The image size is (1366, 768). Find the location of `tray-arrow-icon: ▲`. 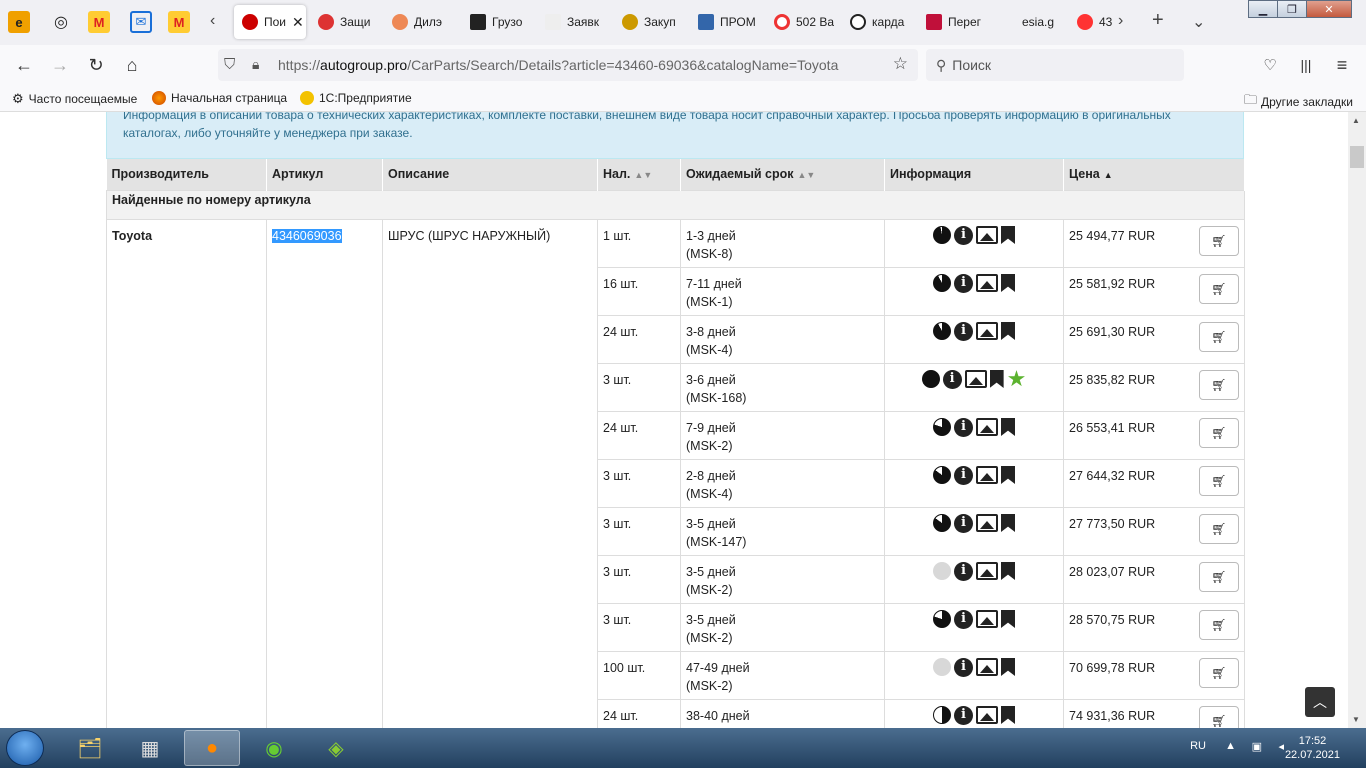

tray-arrow-icon: ▲ is located at coordinates (1230, 746).